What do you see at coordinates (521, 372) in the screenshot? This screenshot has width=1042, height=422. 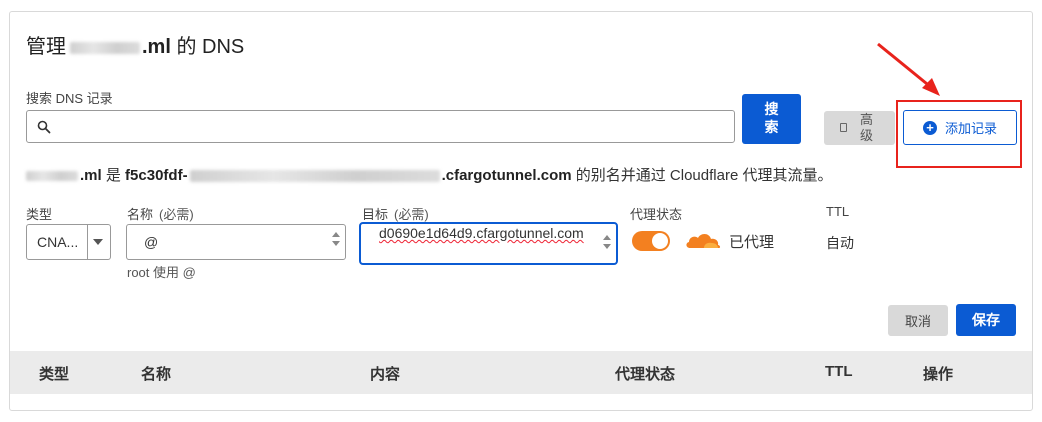 I see `records-table-header: 类型 名称 内容 代理状态 TTL 操作` at bounding box center [521, 372].